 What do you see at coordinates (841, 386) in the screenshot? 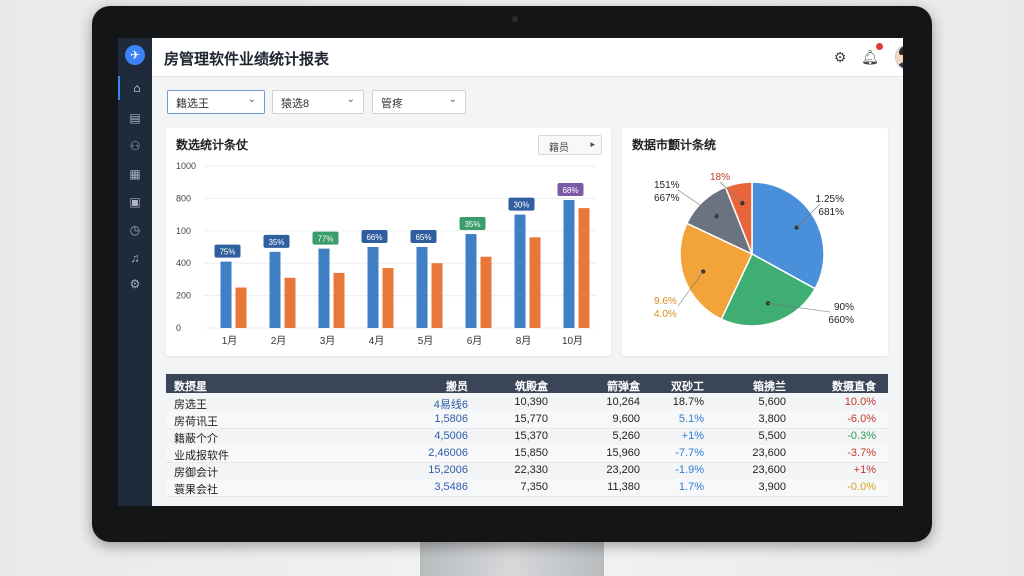
I see `table-header-cell: 数摄直食` at bounding box center [841, 386].